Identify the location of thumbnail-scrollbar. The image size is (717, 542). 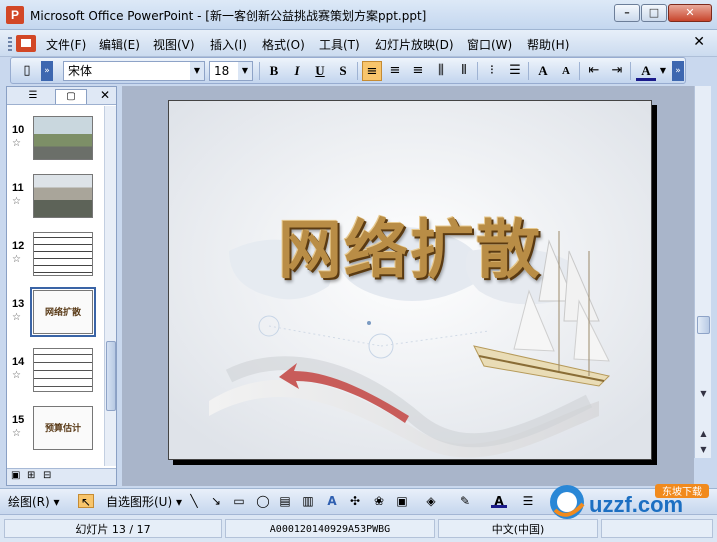
(110, 286).